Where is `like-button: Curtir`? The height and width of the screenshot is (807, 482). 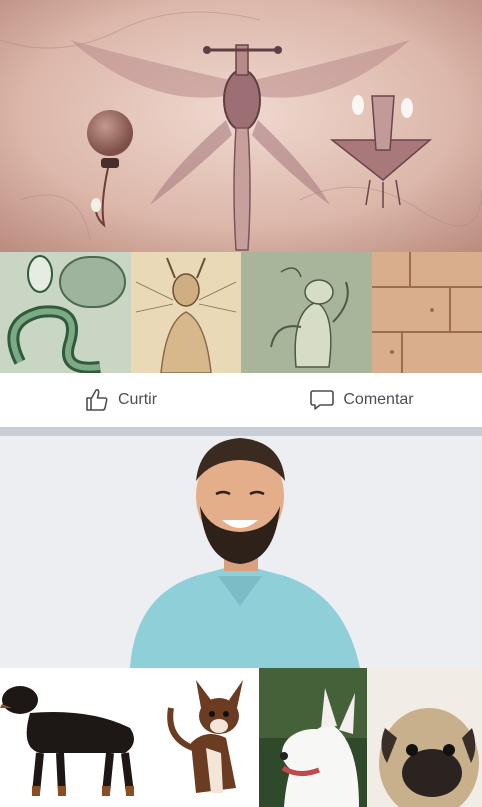 like-button: Curtir is located at coordinates (120, 400).